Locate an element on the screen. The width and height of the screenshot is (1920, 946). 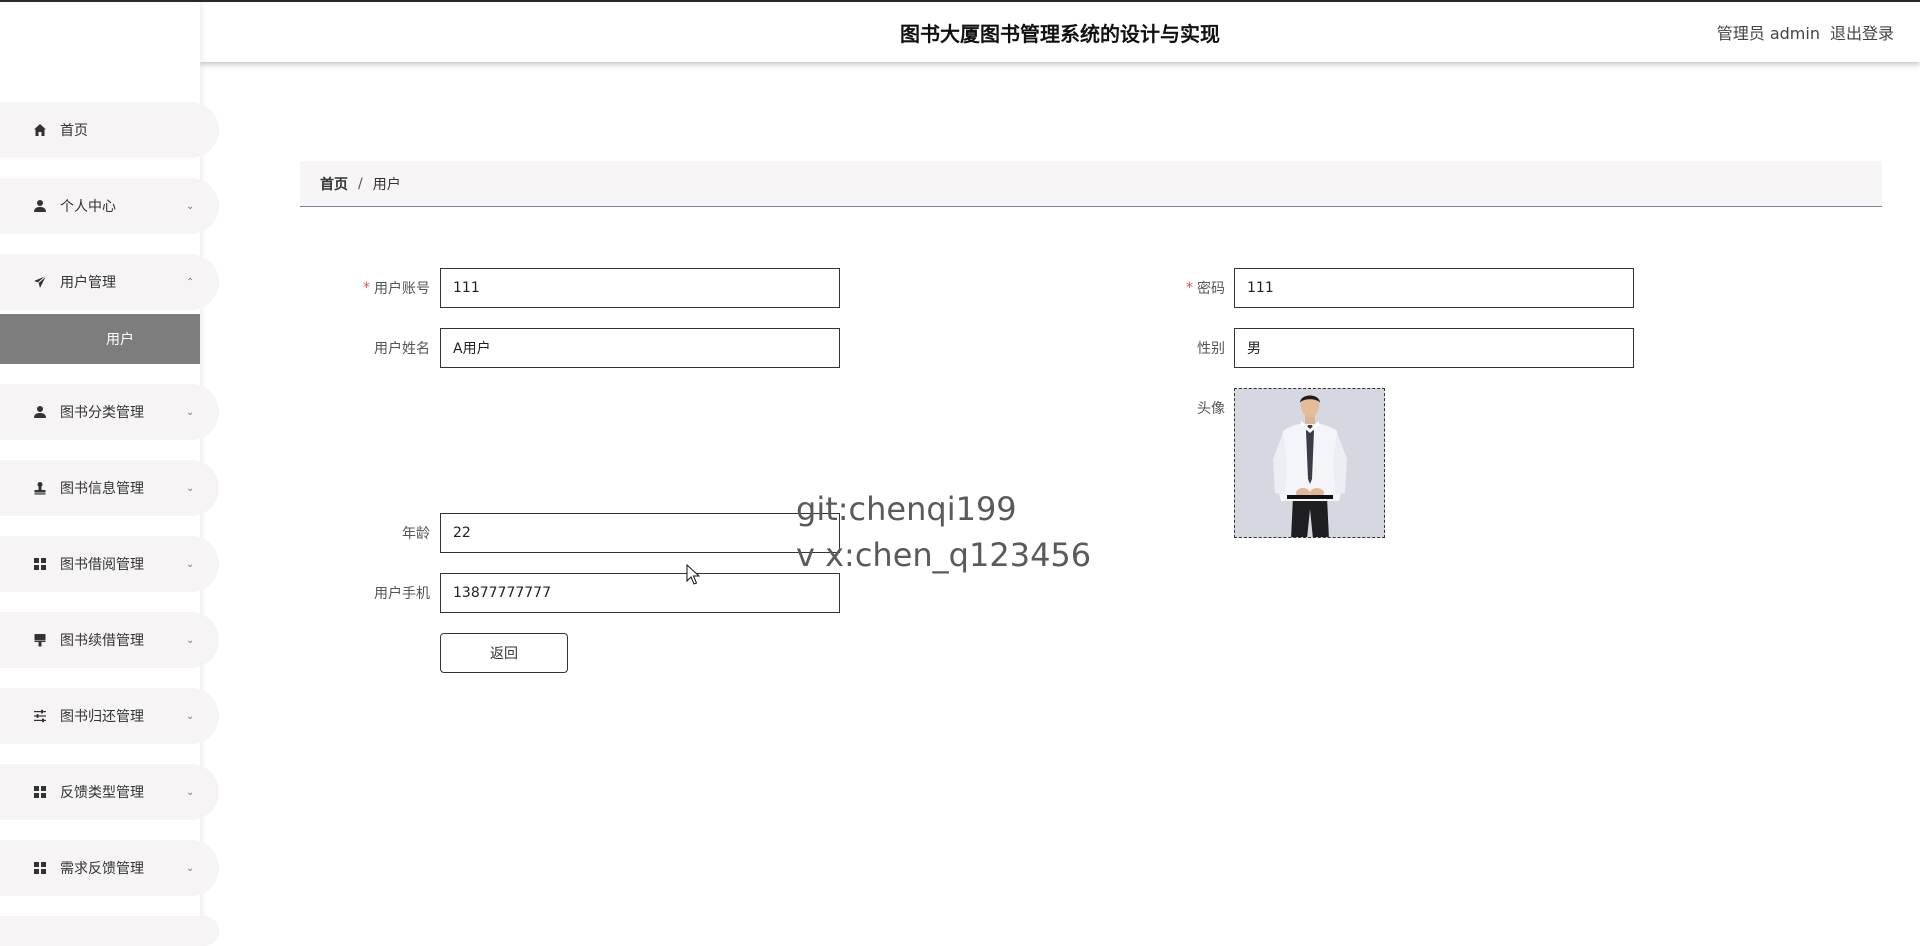
account-field: 111 is located at coordinates (640, 288).